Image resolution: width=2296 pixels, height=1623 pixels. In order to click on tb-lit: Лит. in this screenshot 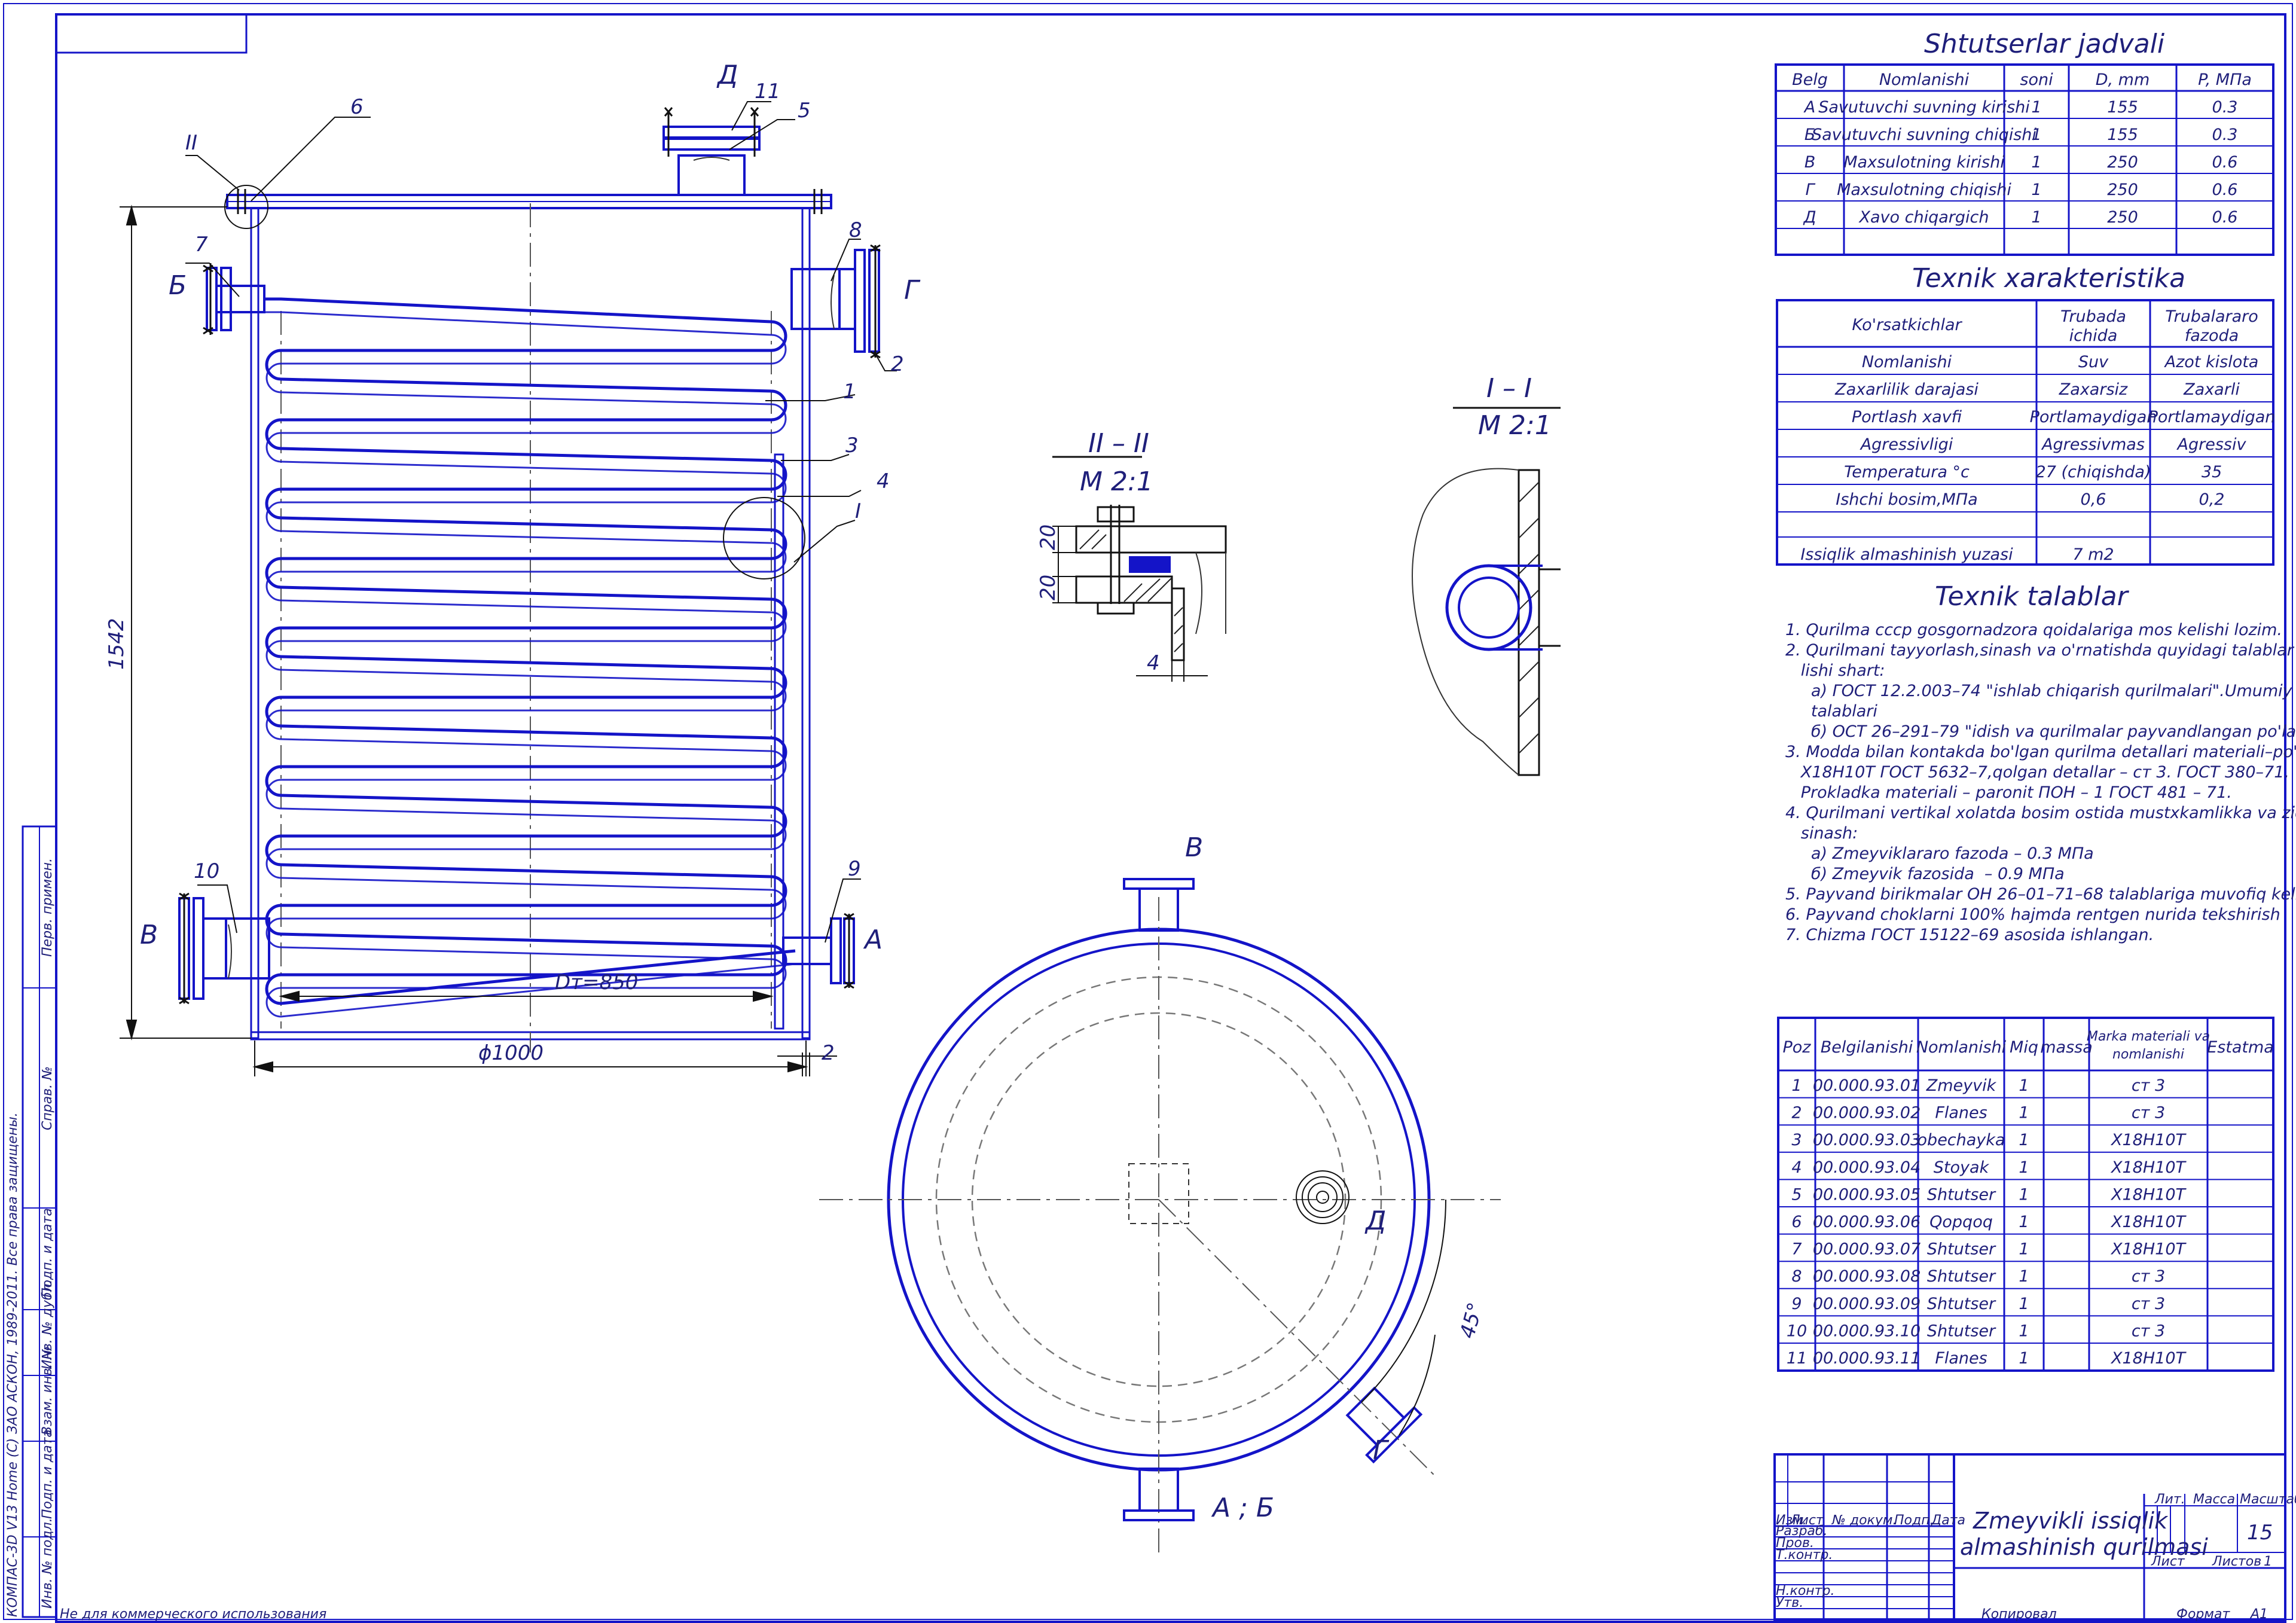, I will do `click(2169, 1499)`.